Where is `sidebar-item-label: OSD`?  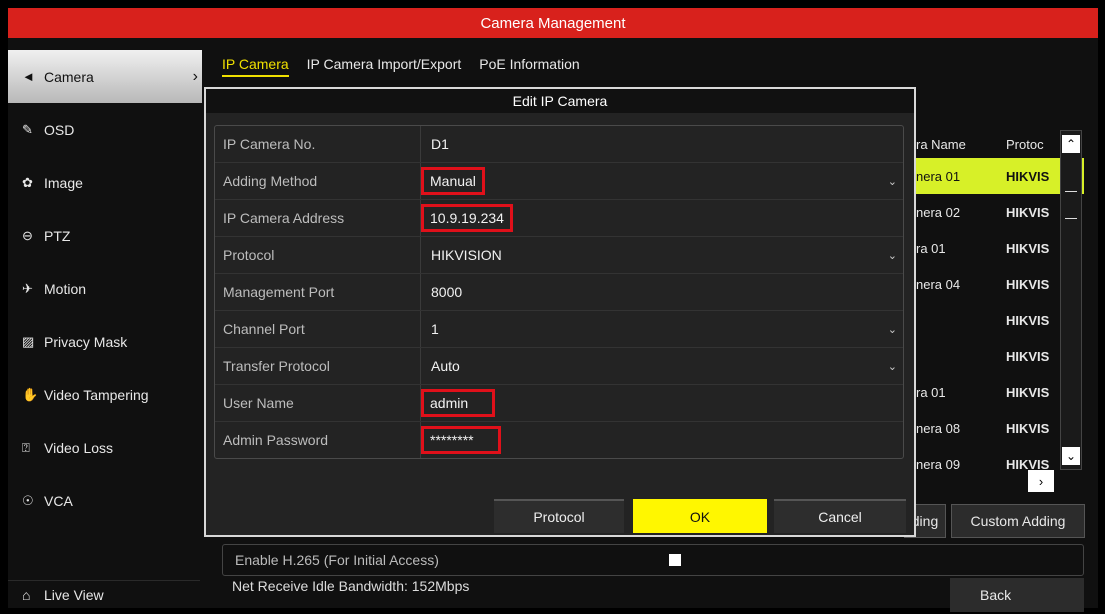 sidebar-item-label: OSD is located at coordinates (59, 129).